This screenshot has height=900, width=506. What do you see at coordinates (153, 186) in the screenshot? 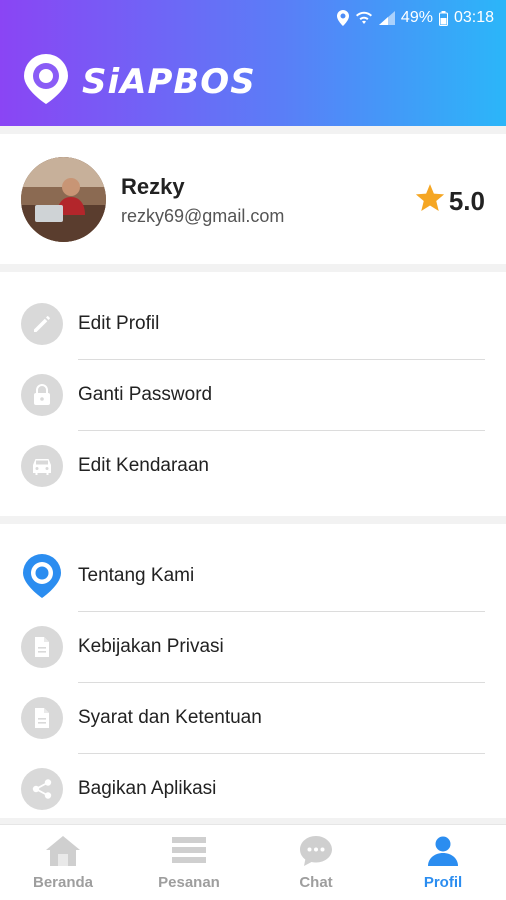
I see `profile-name: Rezky` at bounding box center [153, 186].